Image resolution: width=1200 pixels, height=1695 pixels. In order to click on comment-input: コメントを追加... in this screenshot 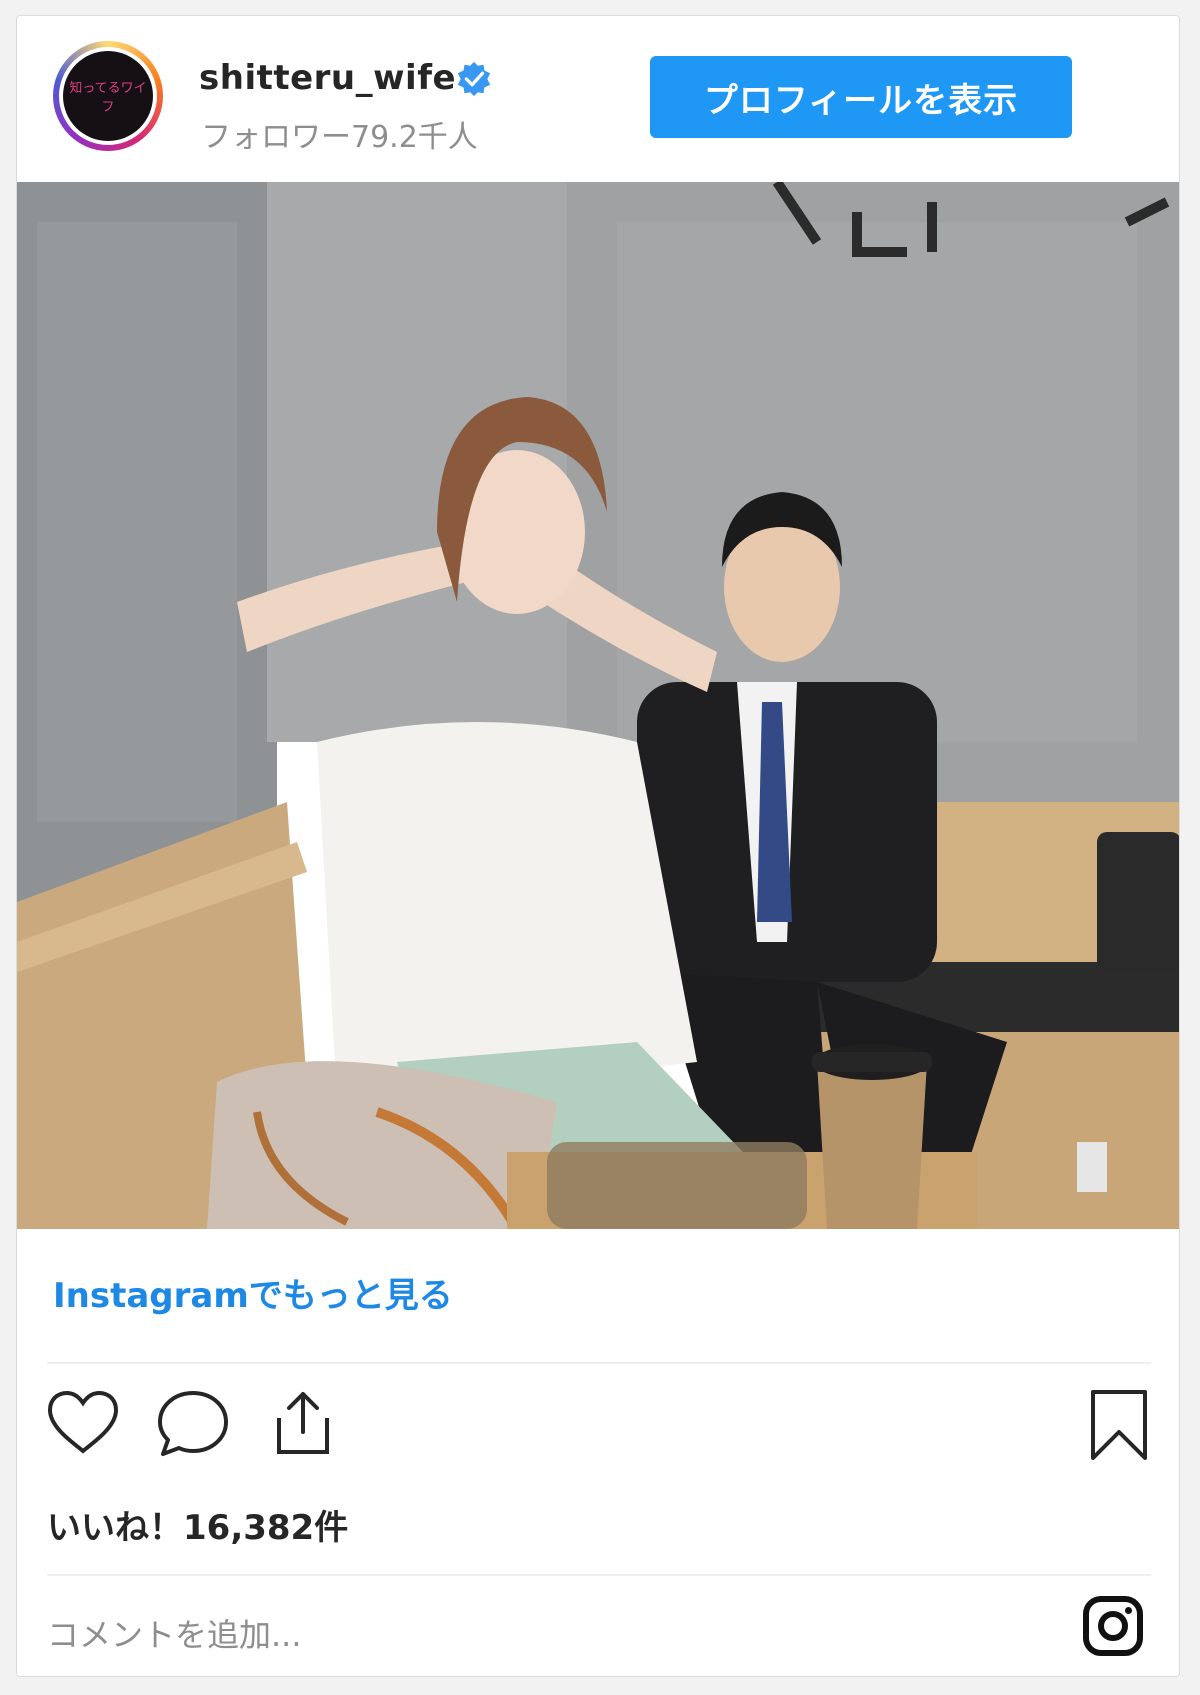, I will do `click(497, 1633)`.